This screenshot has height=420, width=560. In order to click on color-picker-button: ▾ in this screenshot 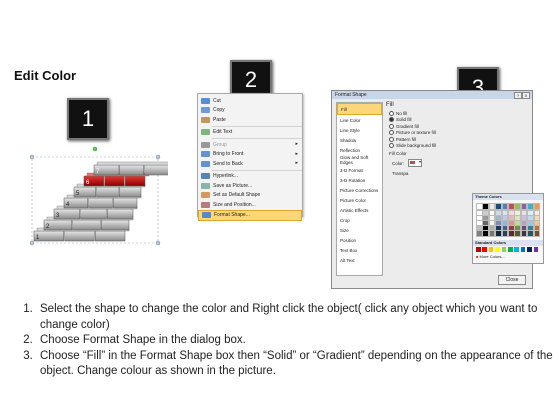, I will do `click(415, 163)`.